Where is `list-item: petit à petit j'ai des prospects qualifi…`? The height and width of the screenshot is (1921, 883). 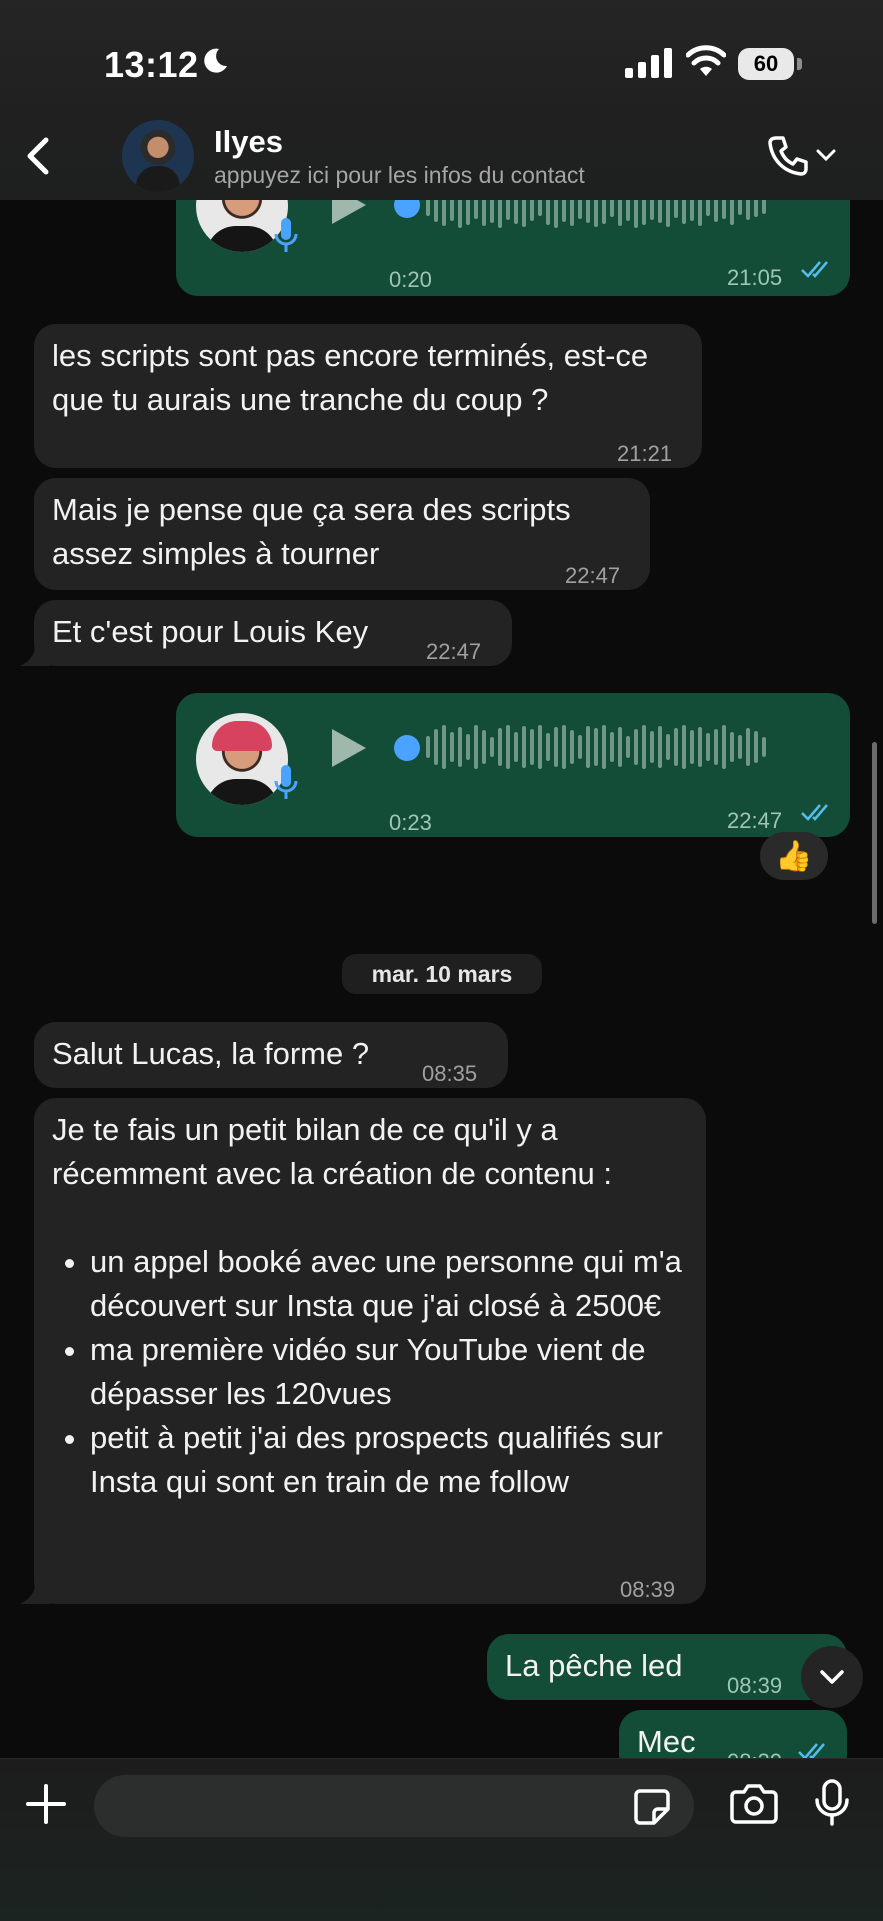
list-item: petit à petit j'ai des prospects qualifi… is located at coordinates (400, 1460).